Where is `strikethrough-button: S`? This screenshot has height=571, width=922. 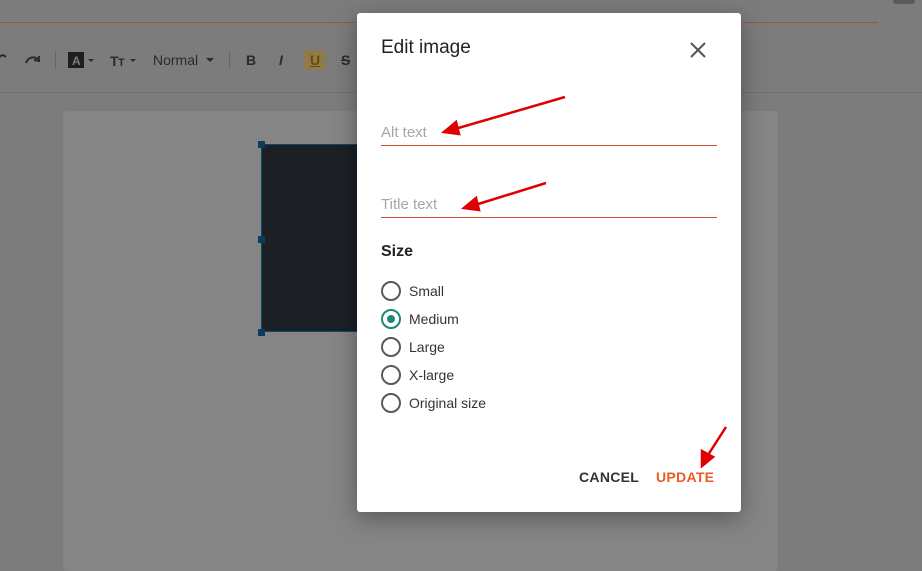
strikethrough-button: S is located at coordinates (345, 60).